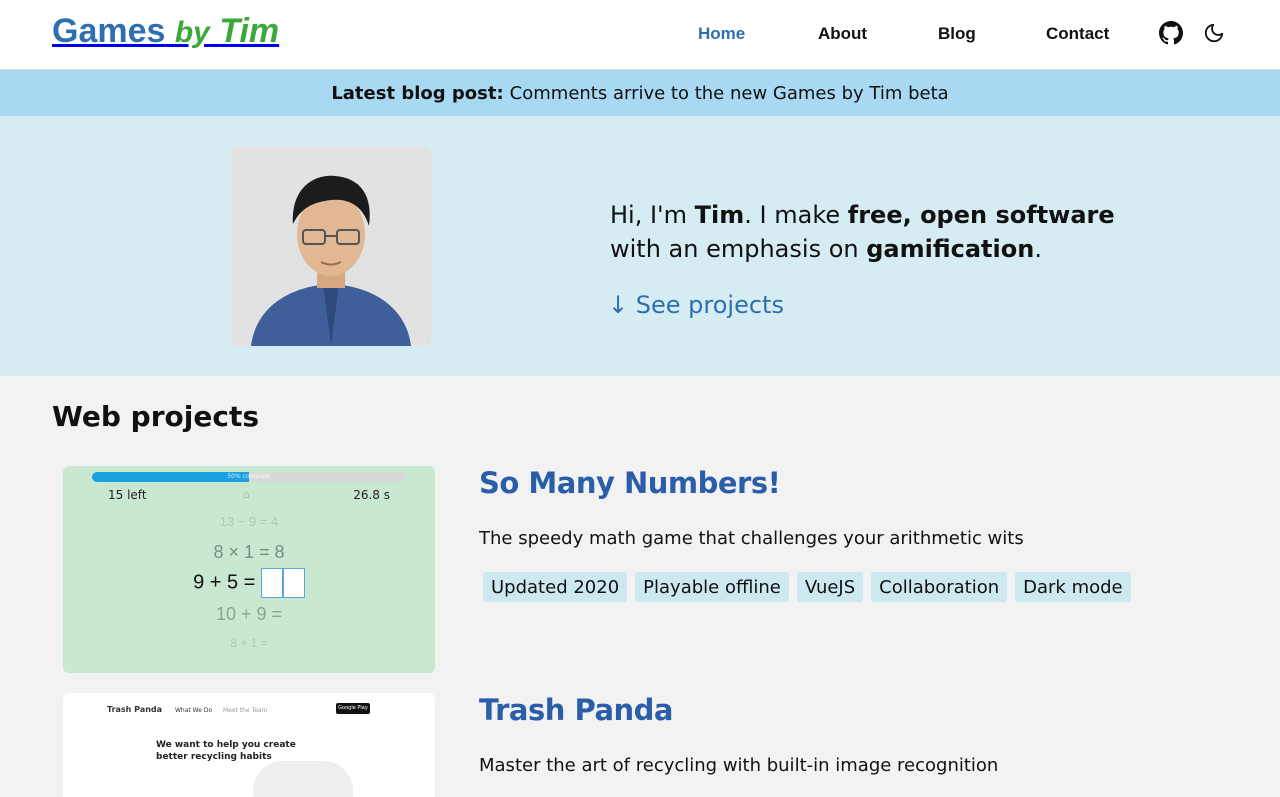  I want to click on github-icon, so click(1171, 33).